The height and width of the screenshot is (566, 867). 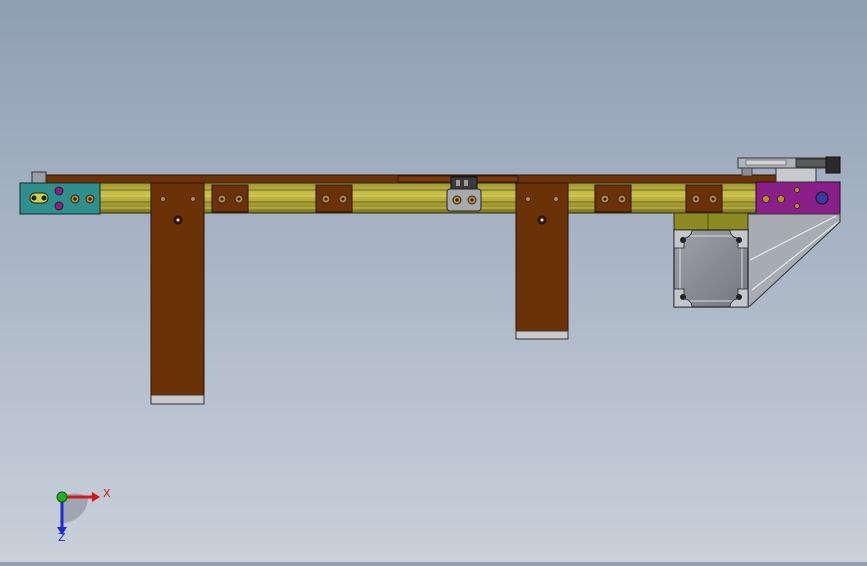 What do you see at coordinates (83, 515) in the screenshot?
I see `coordinate-triad: X Z` at bounding box center [83, 515].